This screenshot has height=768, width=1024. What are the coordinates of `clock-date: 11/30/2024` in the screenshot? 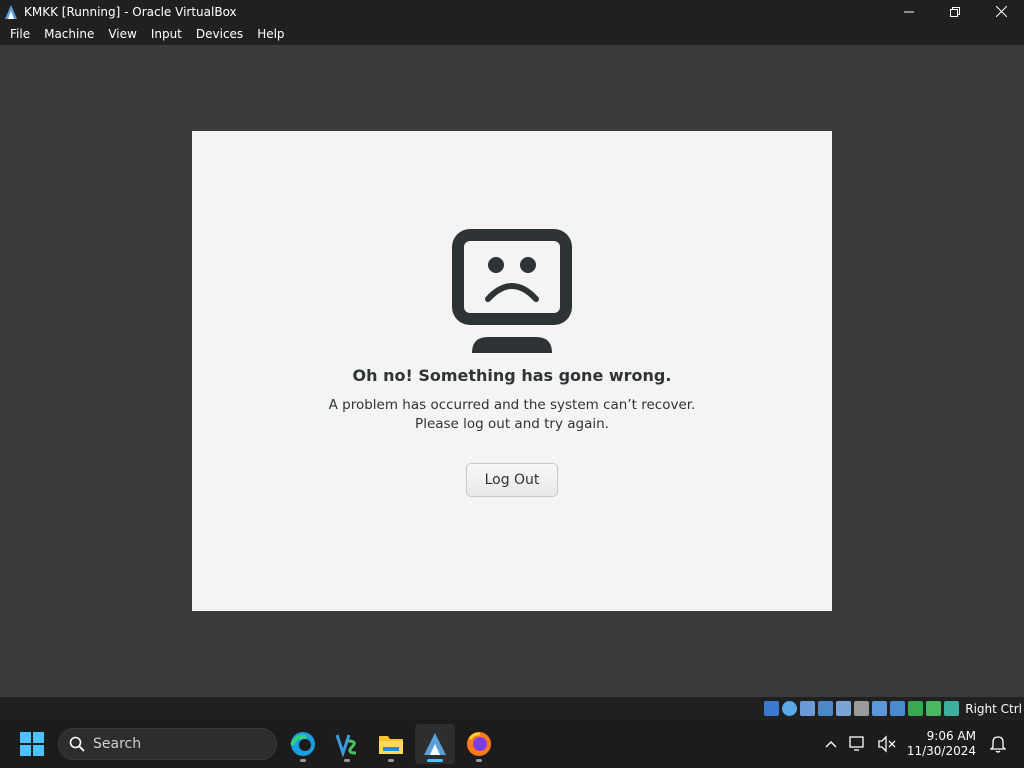 It's located at (941, 751).